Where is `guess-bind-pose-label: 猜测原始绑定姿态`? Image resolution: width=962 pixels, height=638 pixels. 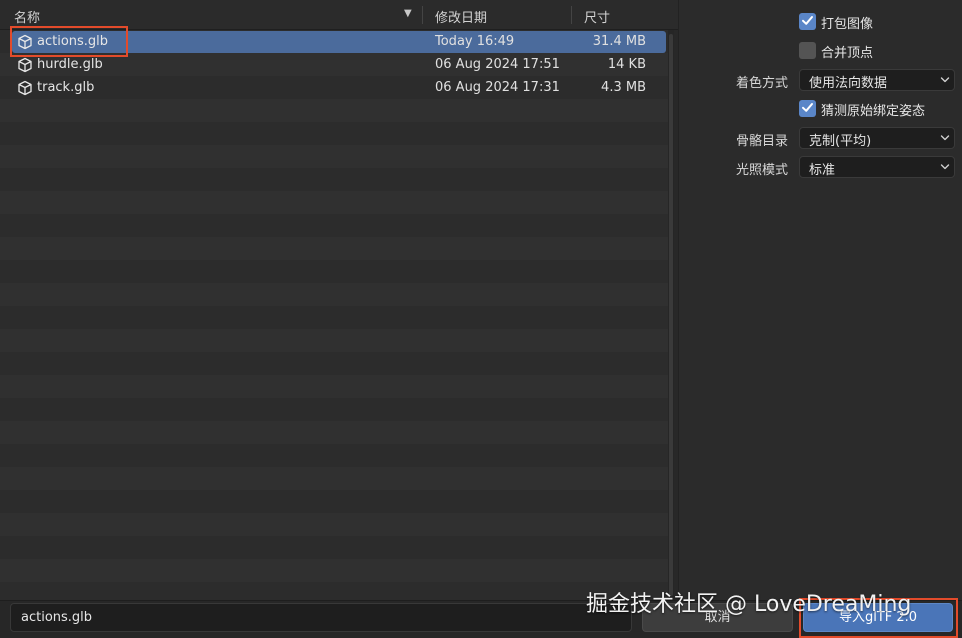
guess-bind-pose-label: 猜测原始绑定姿态 is located at coordinates (873, 111).